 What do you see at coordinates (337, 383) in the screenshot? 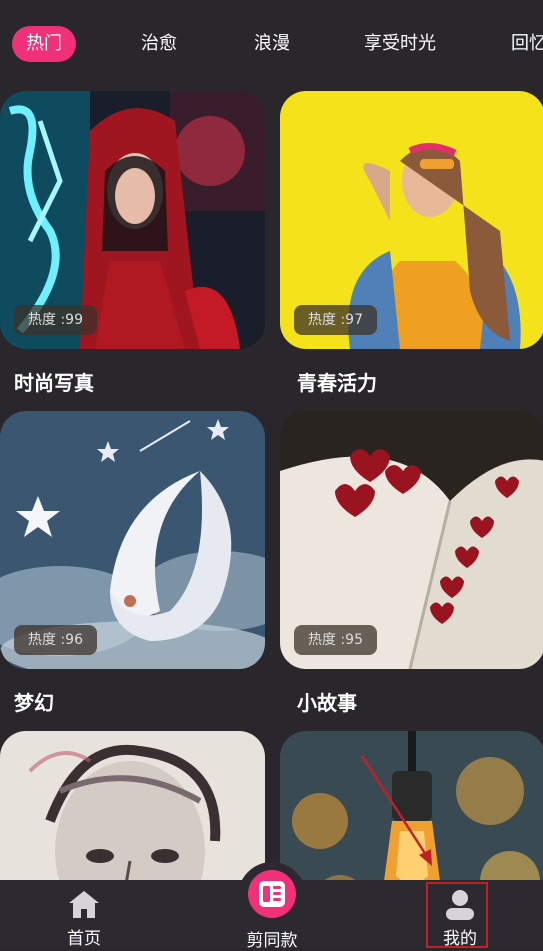
I see `card-title: 青春活力` at bounding box center [337, 383].